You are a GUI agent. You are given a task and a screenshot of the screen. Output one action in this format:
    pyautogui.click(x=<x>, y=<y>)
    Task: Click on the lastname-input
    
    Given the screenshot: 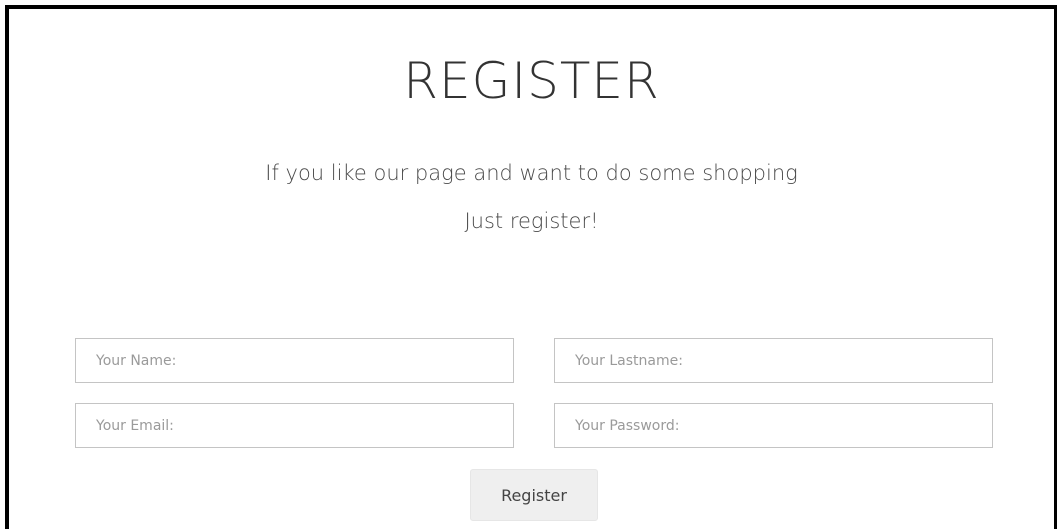 What is the action you would take?
    pyautogui.click(x=773, y=360)
    